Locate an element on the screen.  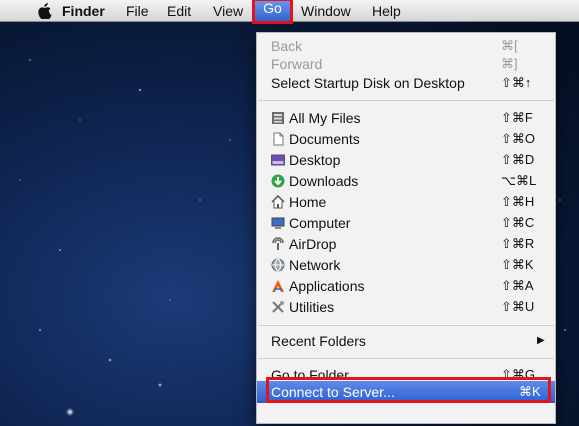
menu-item-connect-to-server: Connect to Server... ⌘K is located at coordinates (406, 392).